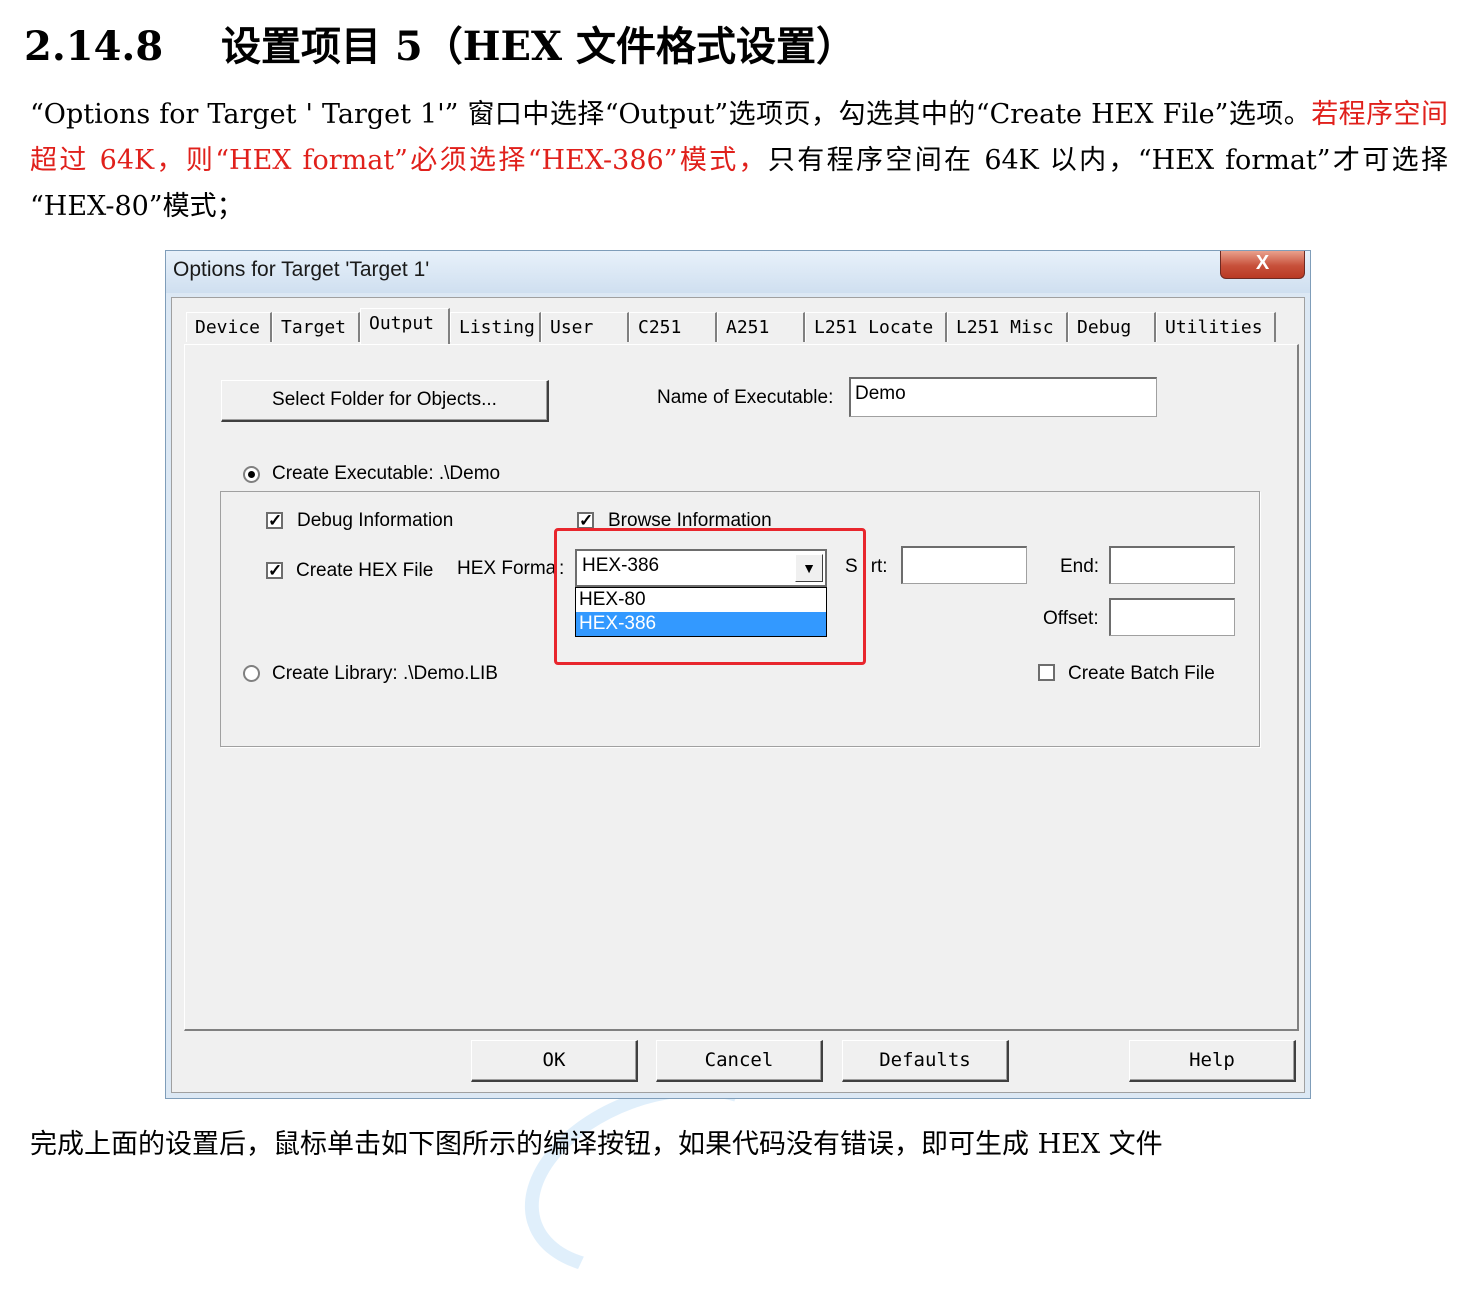 The height and width of the screenshot is (1310, 1470). I want to click on end-label: End:, so click(1080, 566).